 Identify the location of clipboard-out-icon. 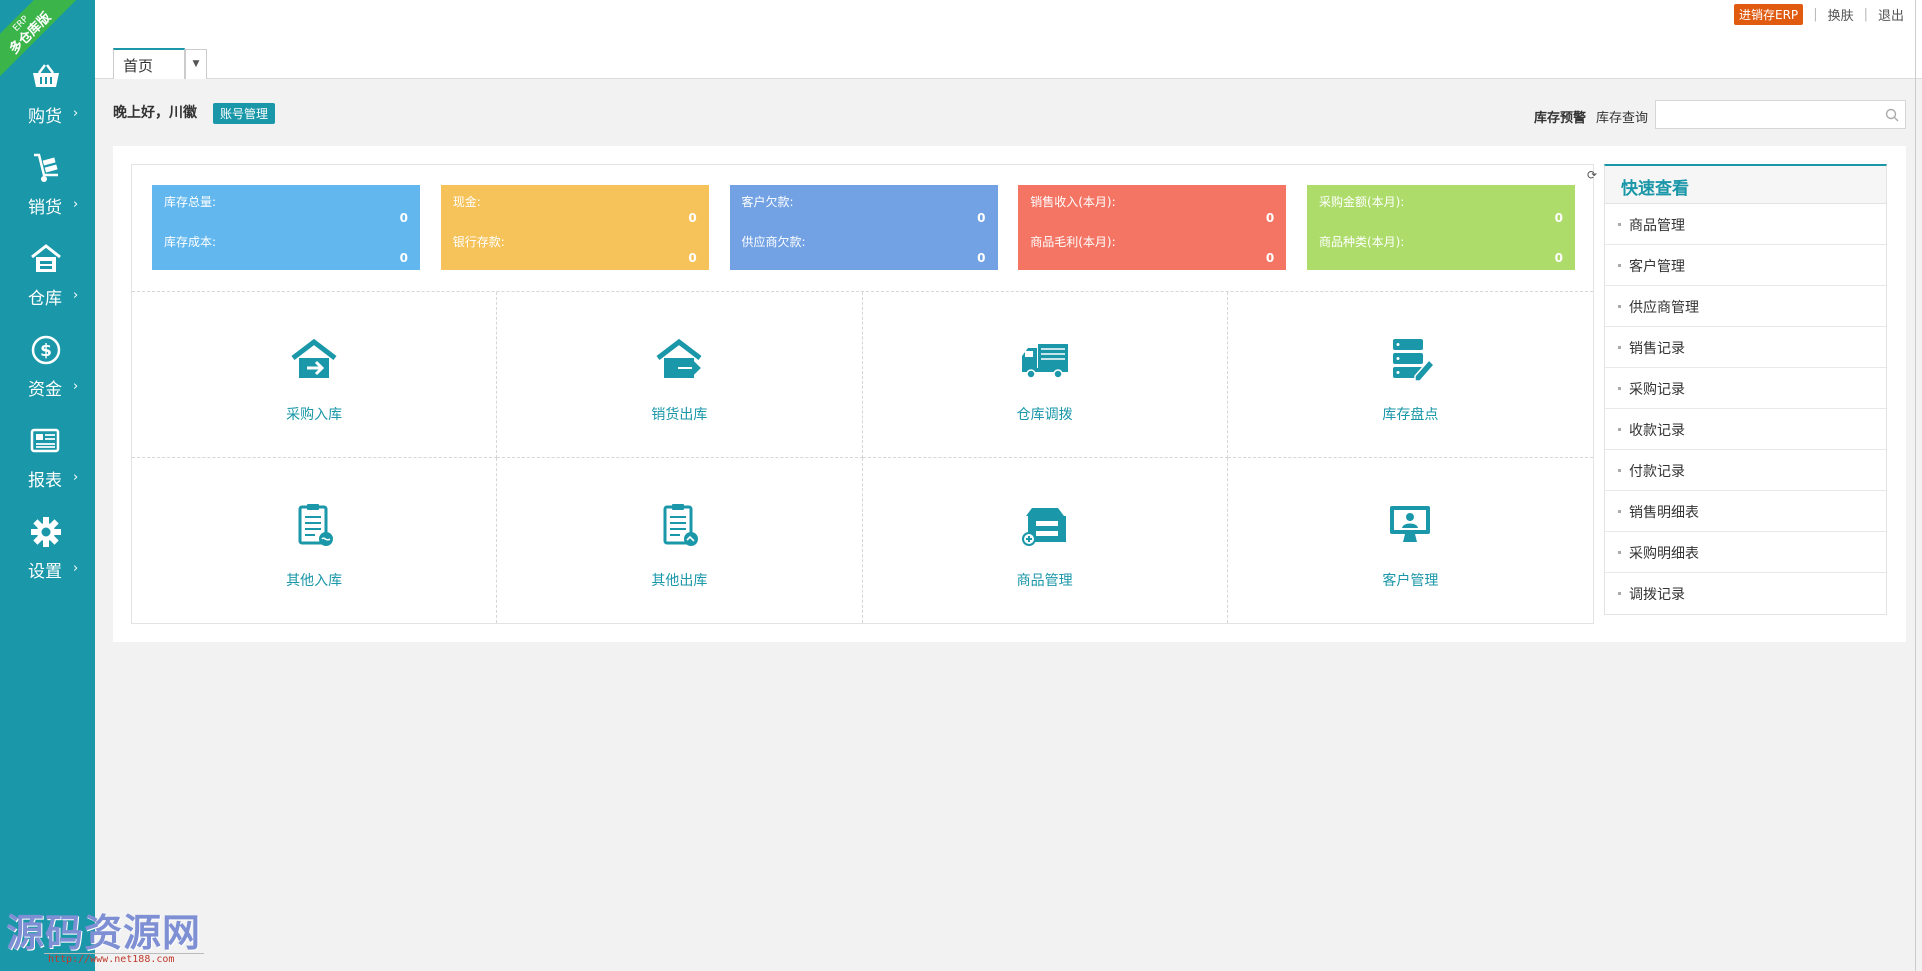
(681, 524).